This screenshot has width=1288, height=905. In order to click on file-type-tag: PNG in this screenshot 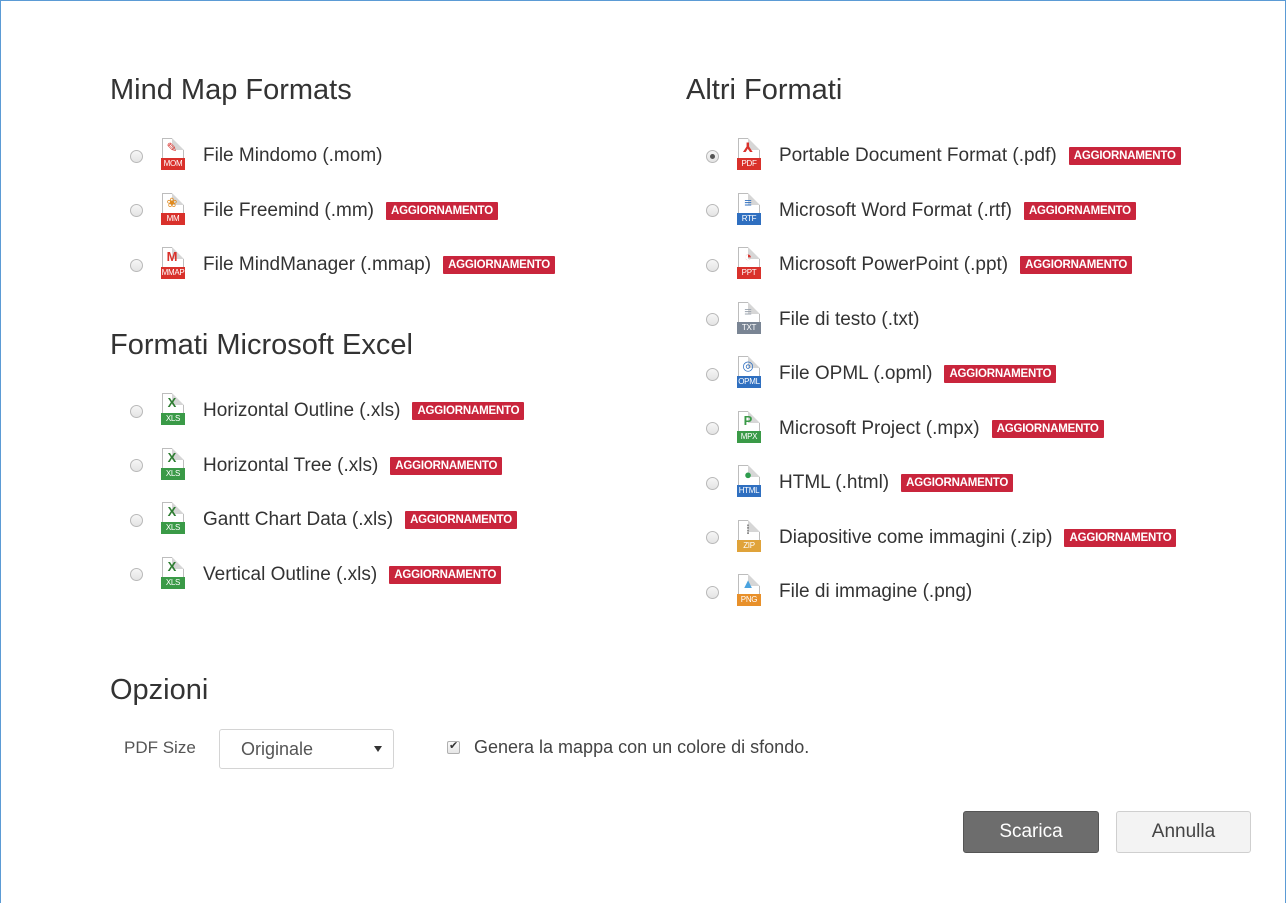, I will do `click(749, 600)`.